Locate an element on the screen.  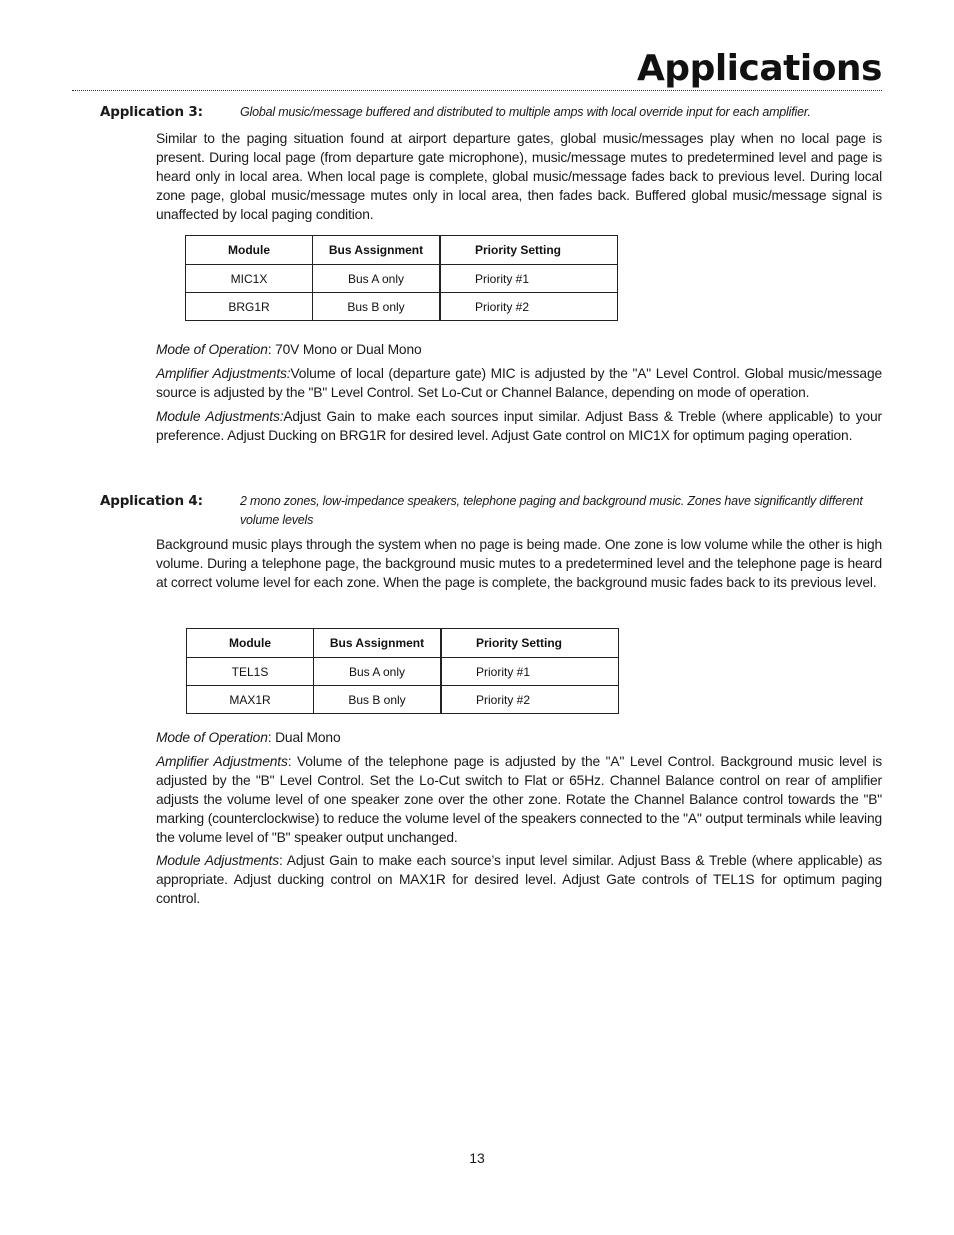
cell-module: MAX1R is located at coordinates (250, 699).